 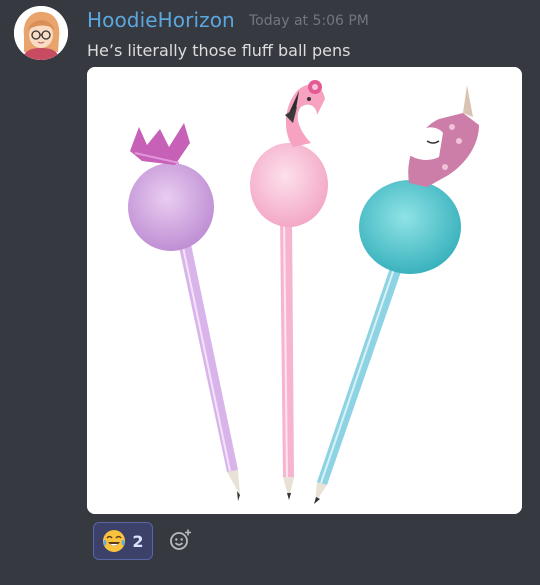 I want to click on avatar-image, so click(x=41, y=33).